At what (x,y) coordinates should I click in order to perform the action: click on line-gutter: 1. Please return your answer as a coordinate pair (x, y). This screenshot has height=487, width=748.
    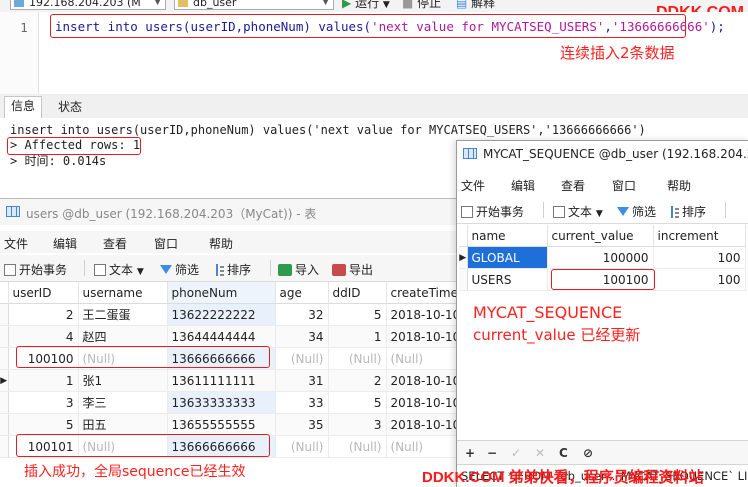
    Looking at the image, I should click on (19, 53).